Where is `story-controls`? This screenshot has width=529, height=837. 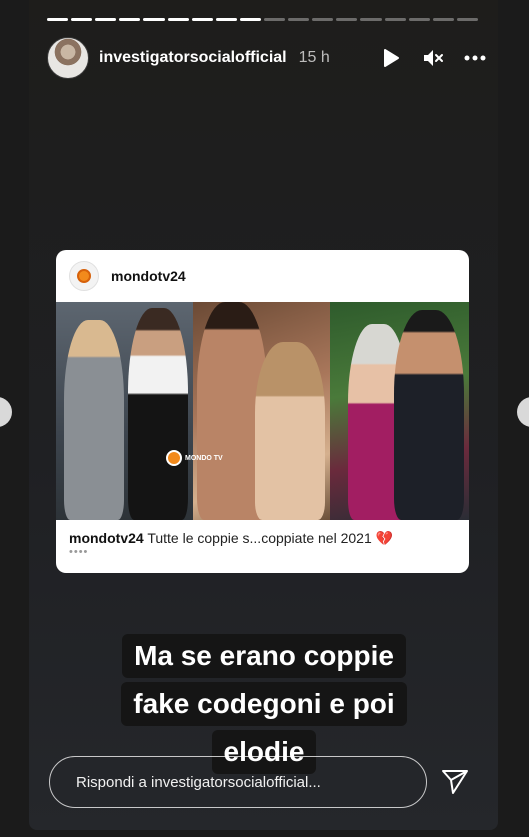
story-controls is located at coordinates (433, 58).